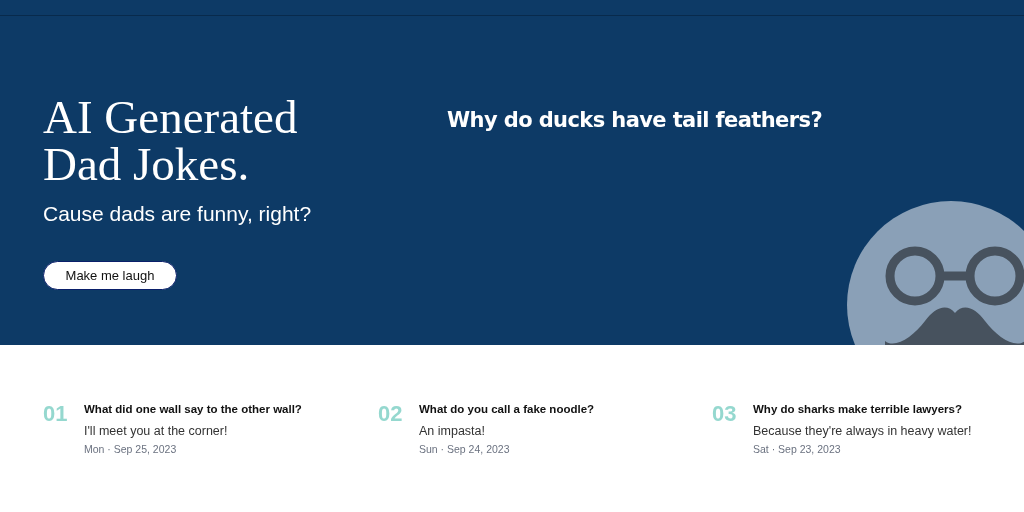  Describe the element at coordinates (131, 449) in the screenshot. I see `joke-date: Mon · Sep 25, 2023` at that location.